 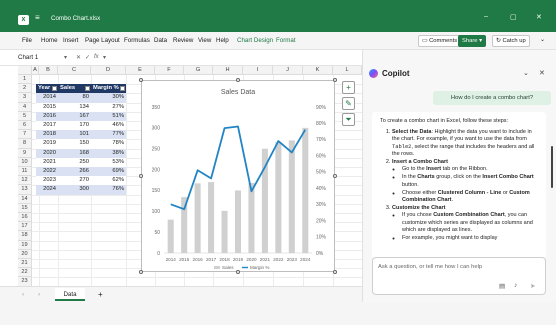 What do you see at coordinates (47, 116) in the screenshot?
I see `table-cell: 2016` at bounding box center [47, 116].